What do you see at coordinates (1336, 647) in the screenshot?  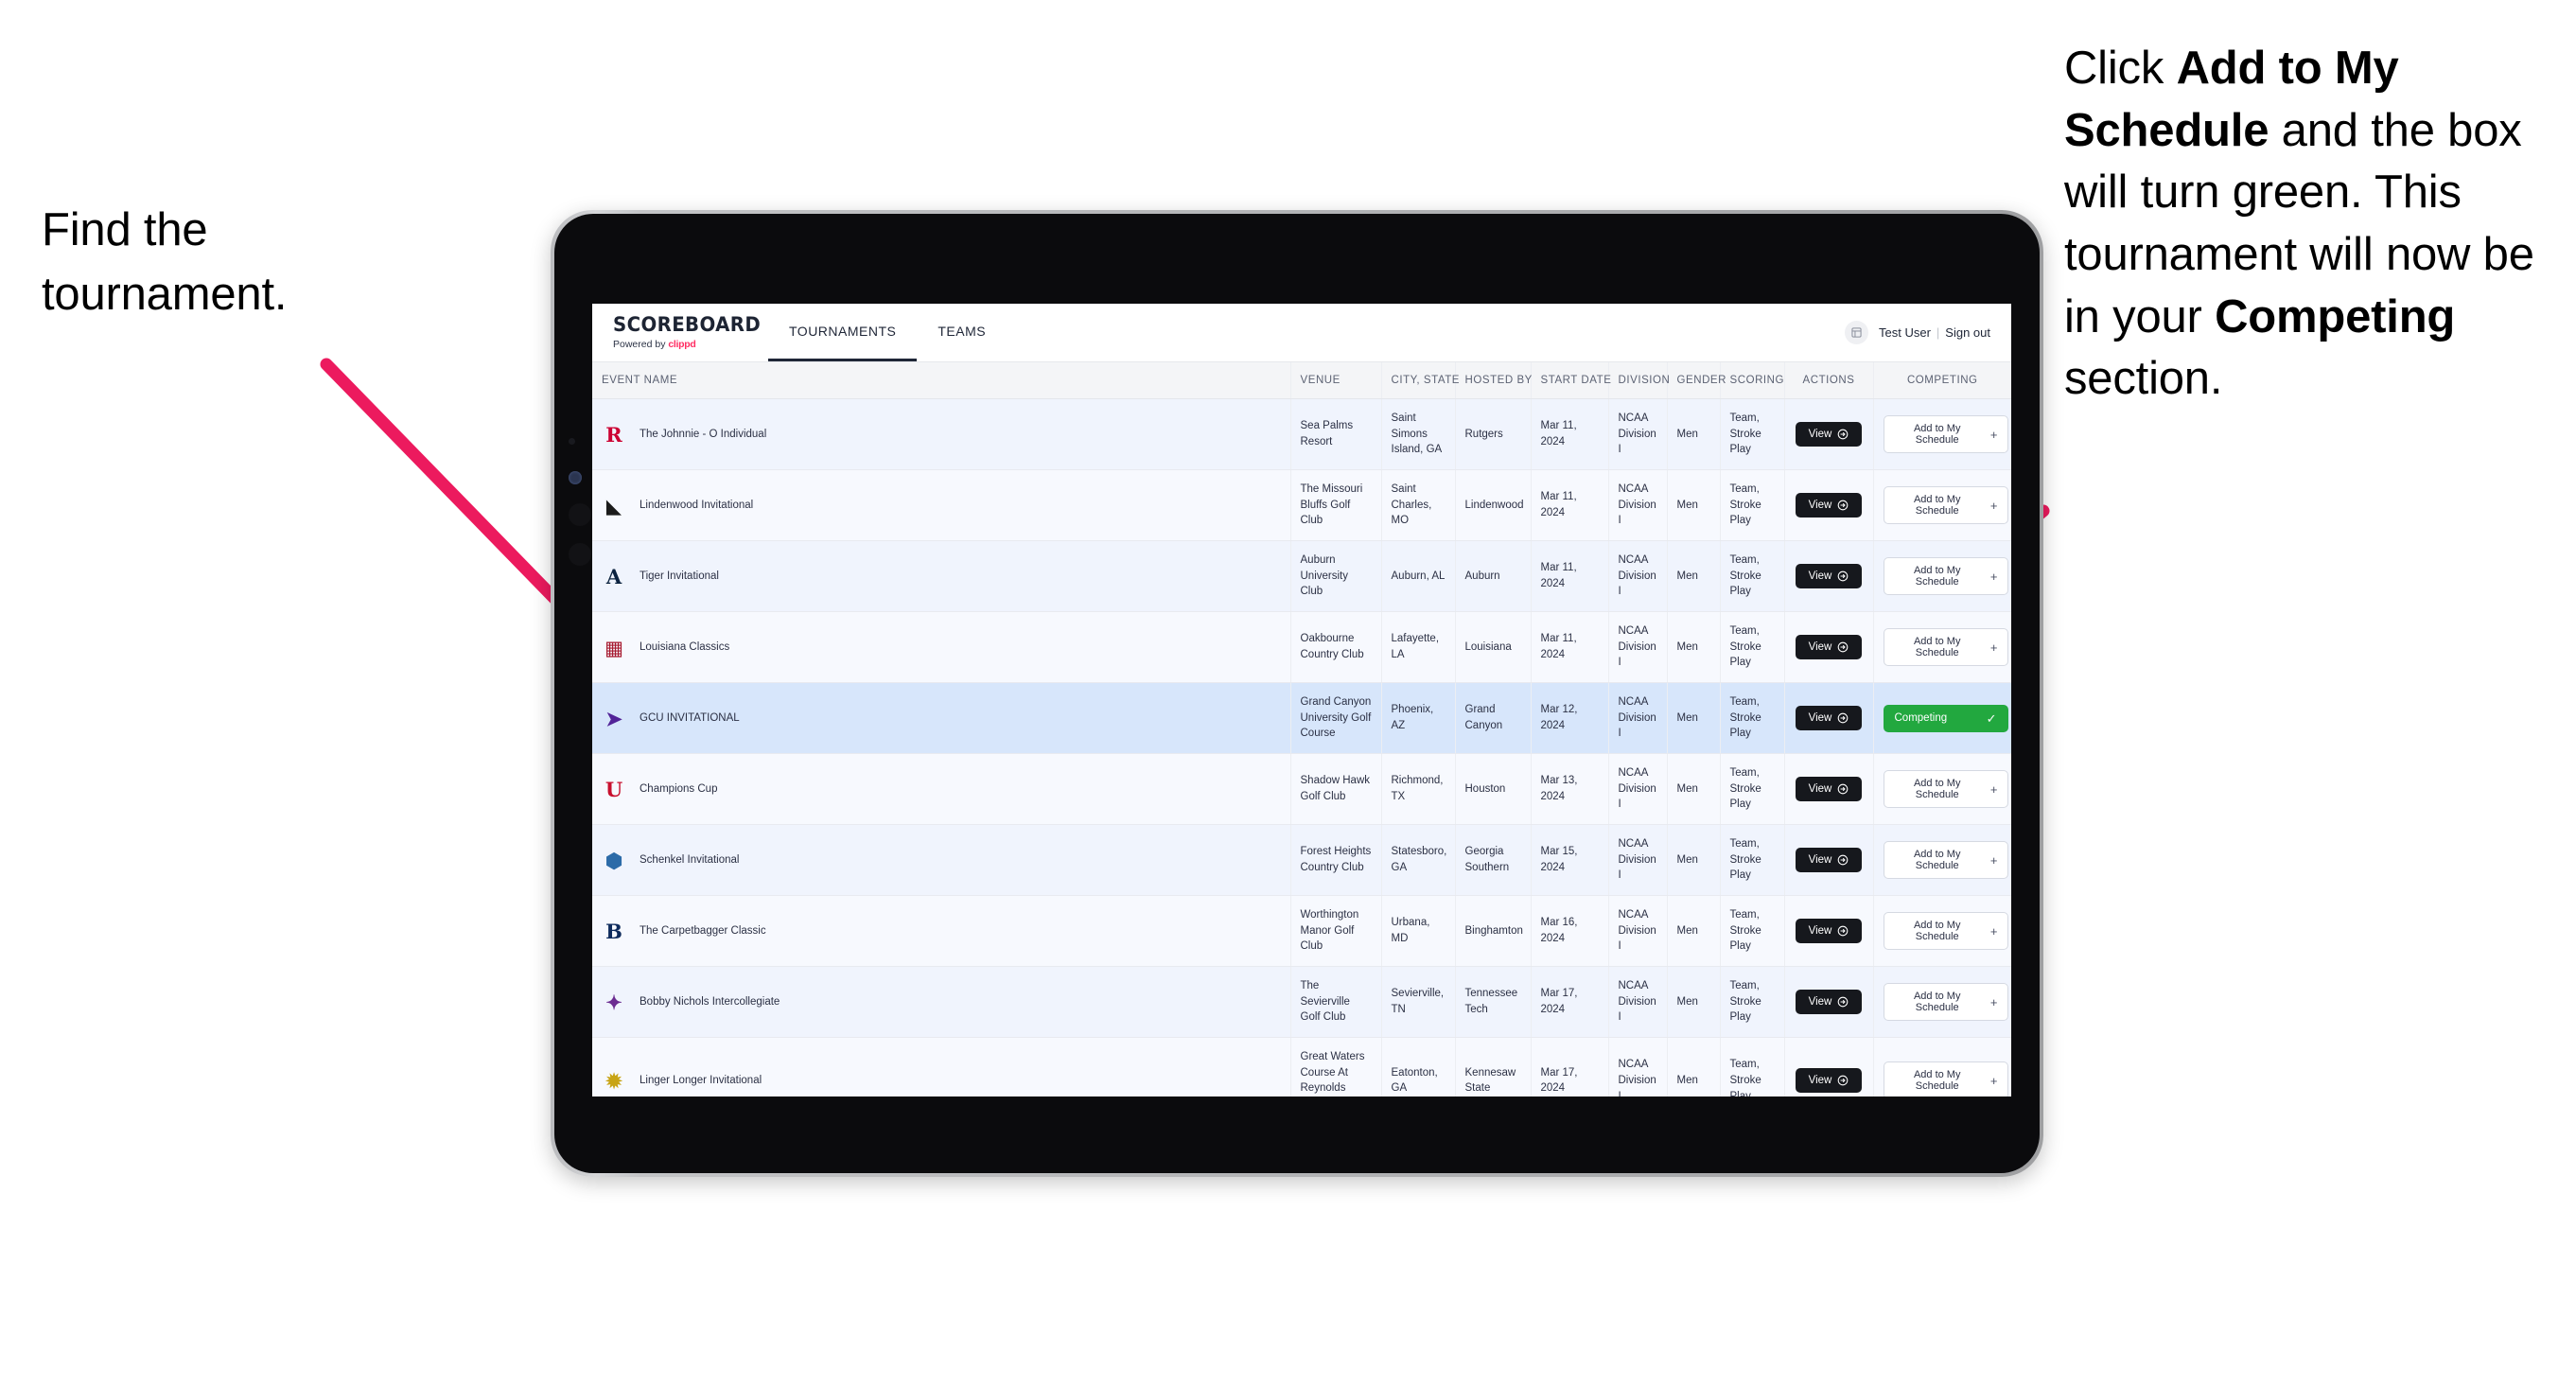 I see `cell-venue: Oakbourne Country Club` at bounding box center [1336, 647].